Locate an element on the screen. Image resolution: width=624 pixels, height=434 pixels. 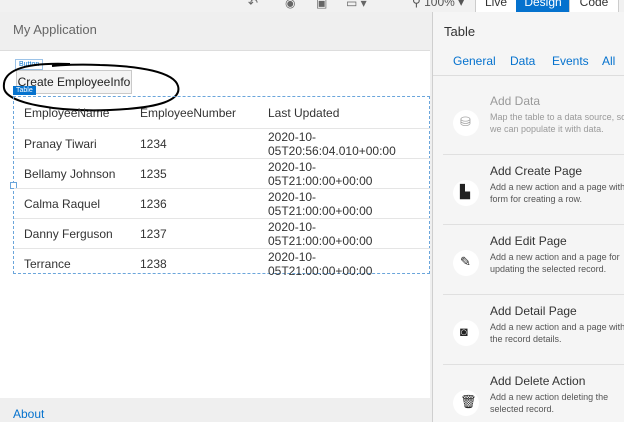
table-header-row: EmployeeName EmployeeNumber Last Updated is located at coordinates (222, 113).